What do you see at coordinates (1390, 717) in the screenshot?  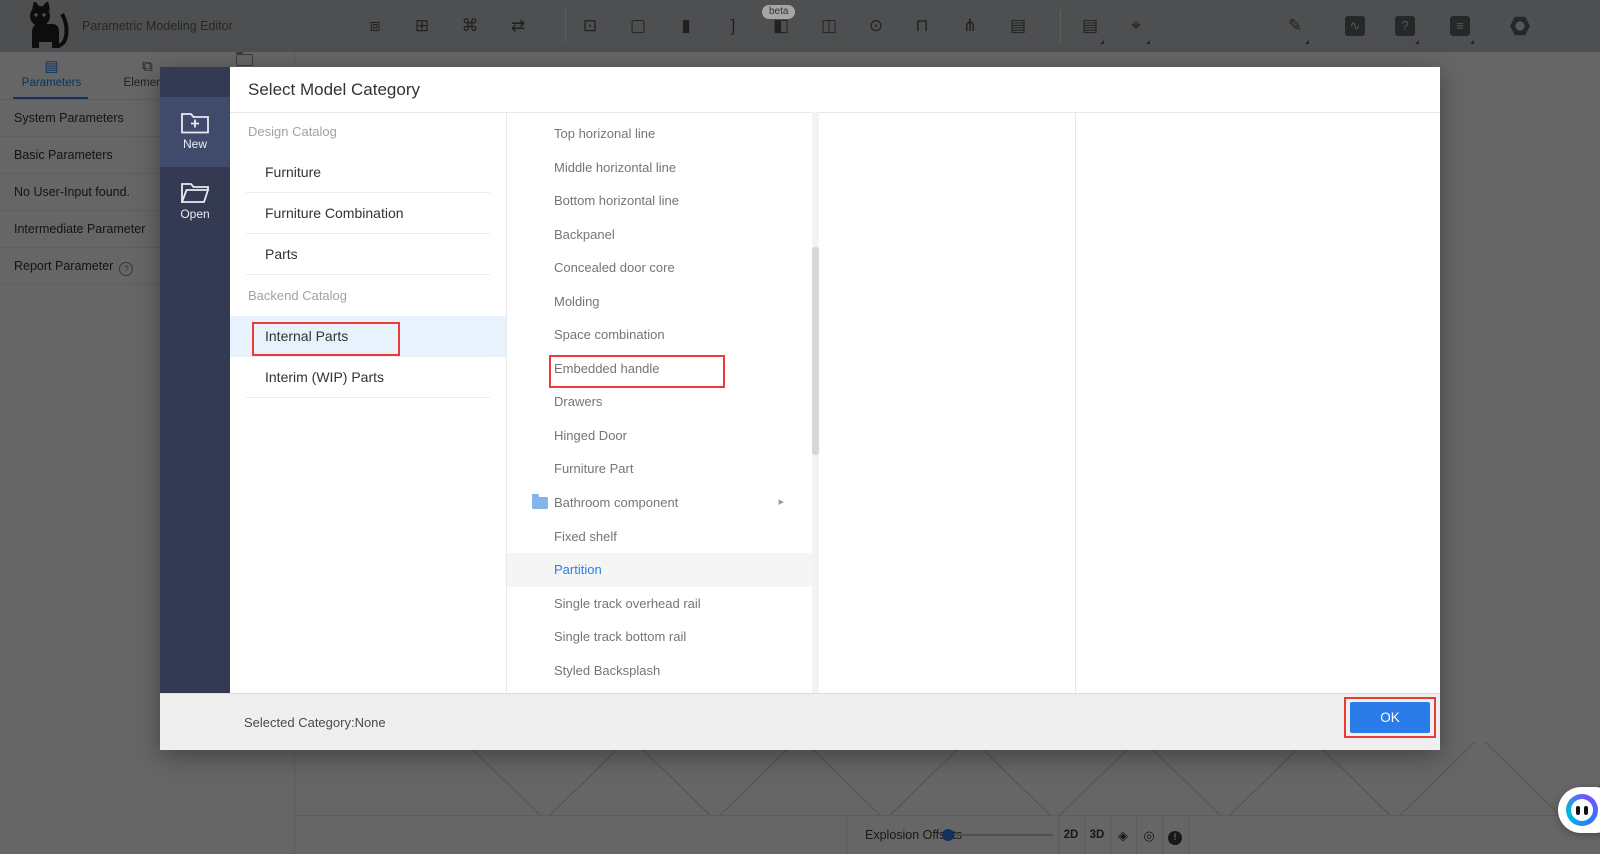 I see `ok-button: OK` at bounding box center [1390, 717].